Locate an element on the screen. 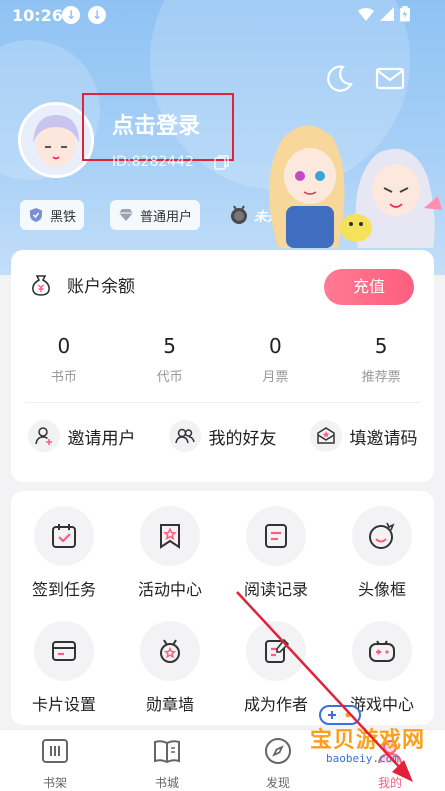 This screenshot has width=445, height=791. feature-card-settings: 卡片设置 is located at coordinates (64, 668).